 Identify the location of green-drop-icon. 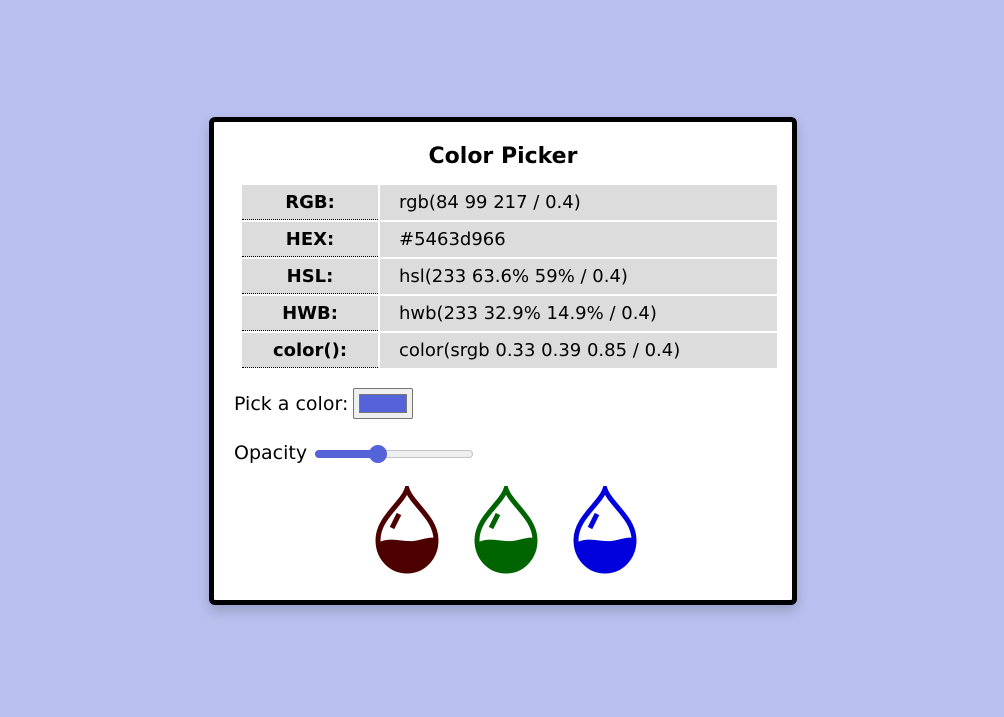
(506, 530).